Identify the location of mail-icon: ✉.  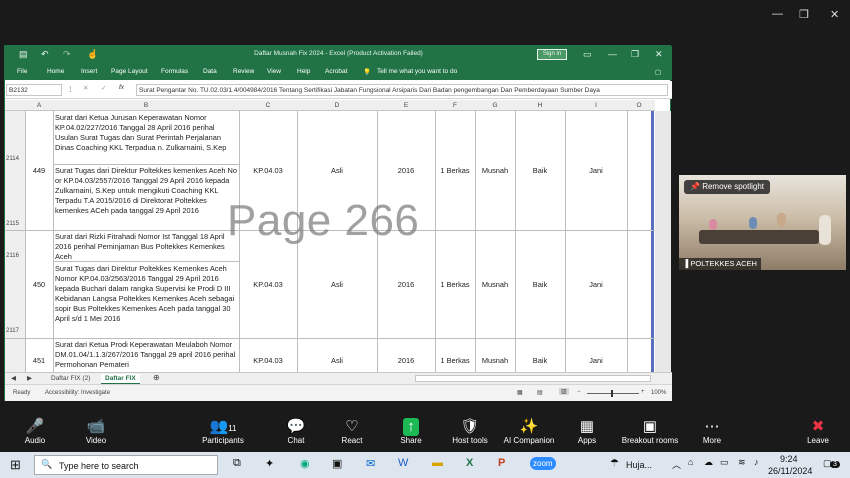
(370, 463).